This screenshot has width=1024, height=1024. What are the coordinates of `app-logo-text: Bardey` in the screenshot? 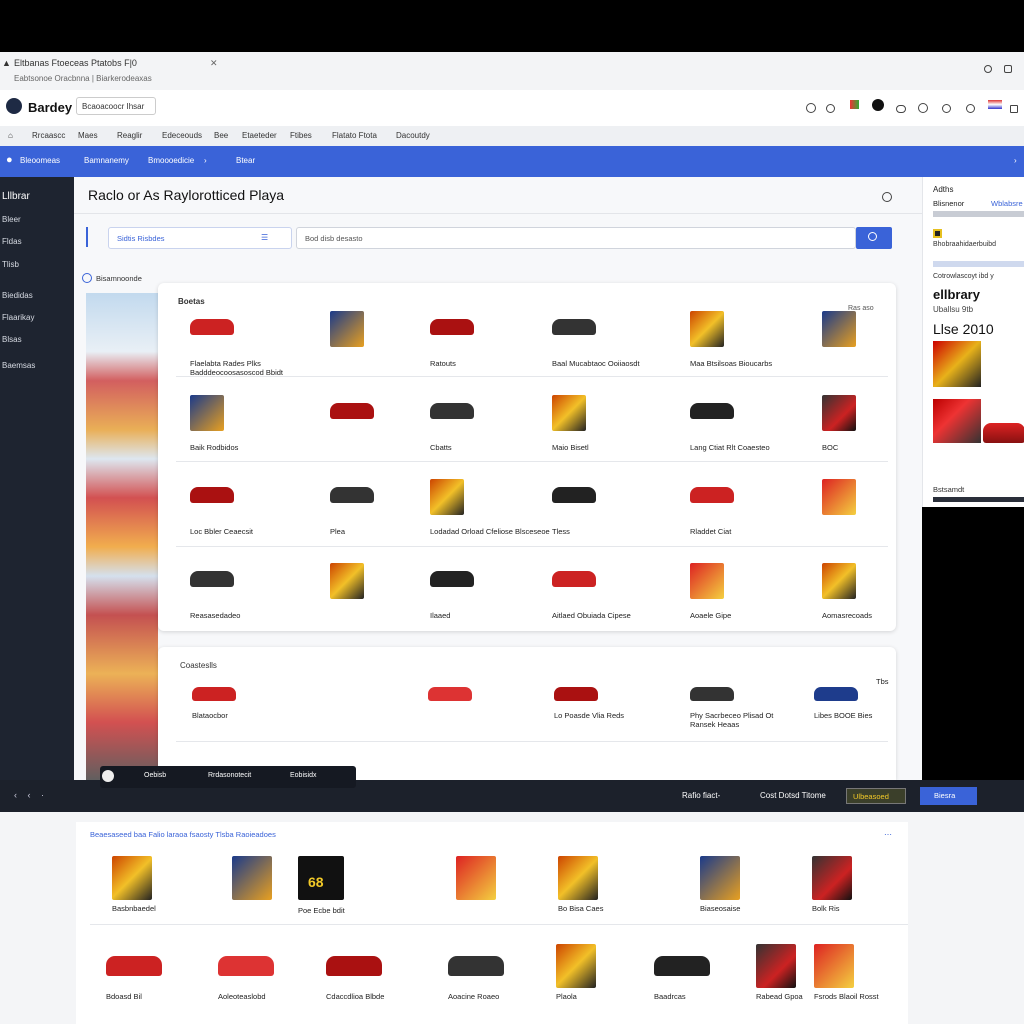 It's located at (50, 107).